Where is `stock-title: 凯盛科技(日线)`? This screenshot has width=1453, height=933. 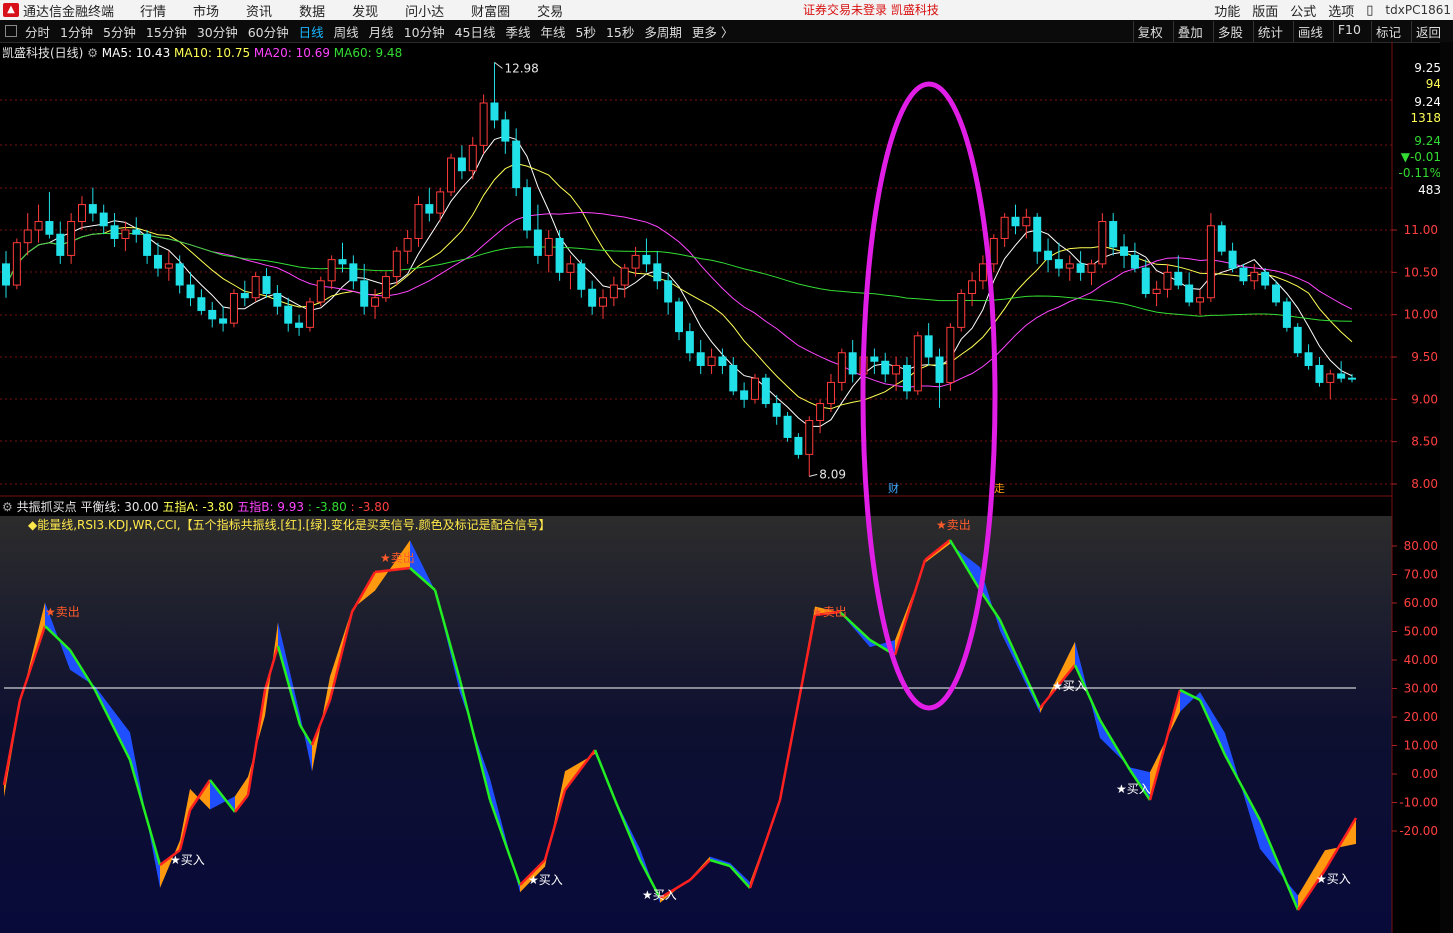 stock-title: 凯盛科技(日线) is located at coordinates (42, 53).